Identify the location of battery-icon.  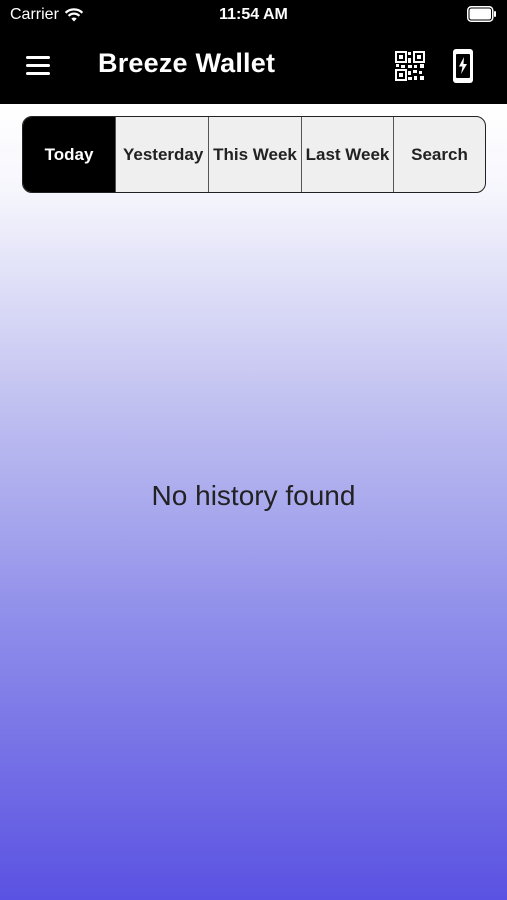
(481, 14).